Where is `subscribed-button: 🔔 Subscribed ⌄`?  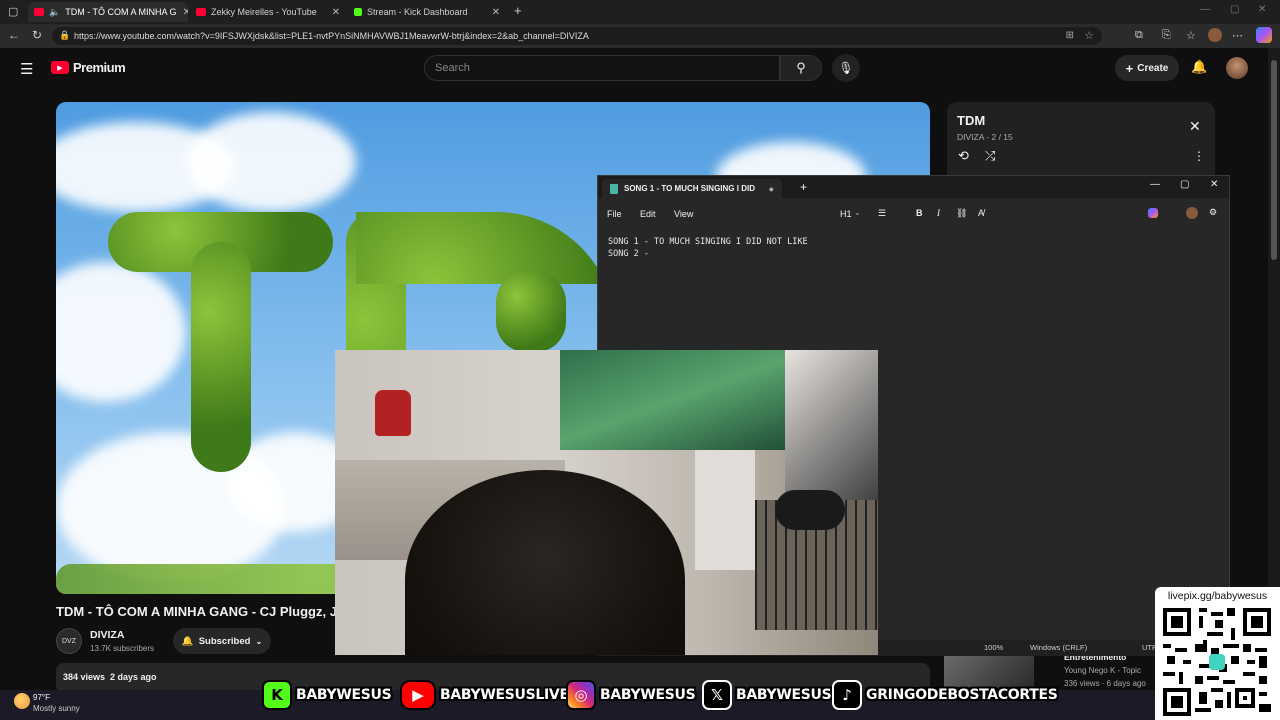 subscribed-button: 🔔 Subscribed ⌄ is located at coordinates (222, 641).